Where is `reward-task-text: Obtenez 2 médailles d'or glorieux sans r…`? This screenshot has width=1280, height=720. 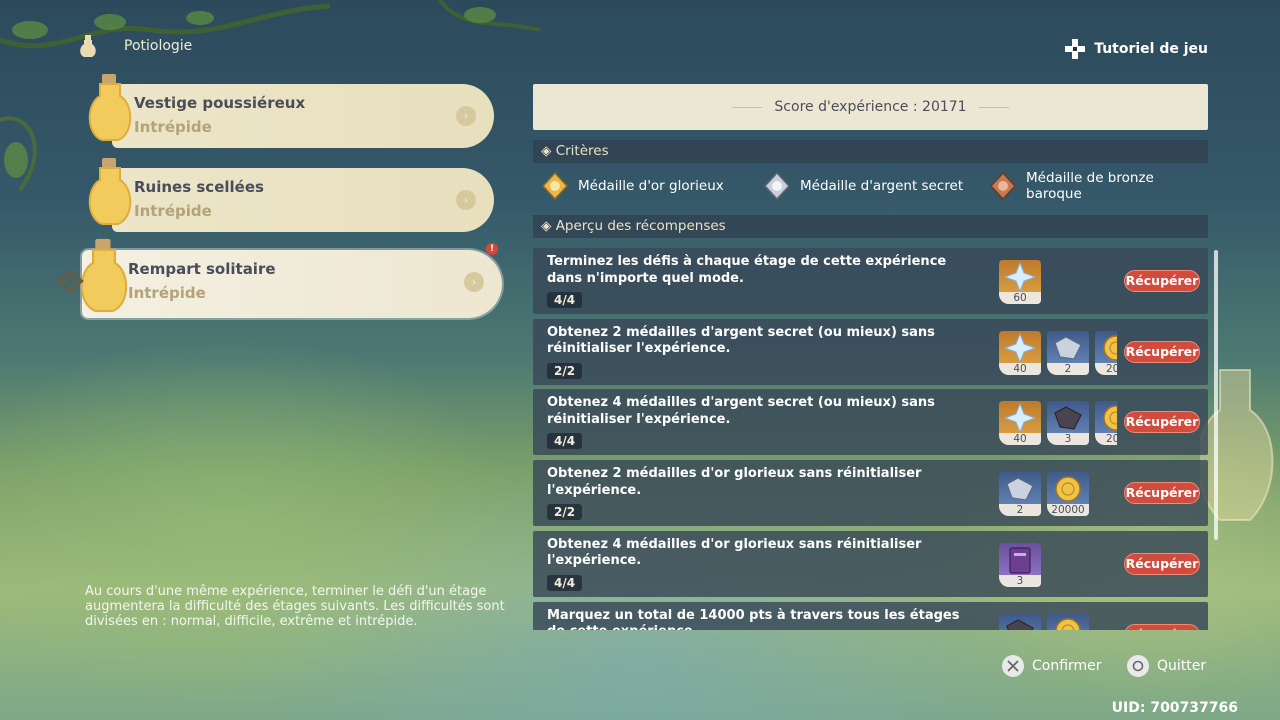 reward-task-text: Obtenez 2 médailles d'or glorieux sans r… is located at coordinates (734, 482).